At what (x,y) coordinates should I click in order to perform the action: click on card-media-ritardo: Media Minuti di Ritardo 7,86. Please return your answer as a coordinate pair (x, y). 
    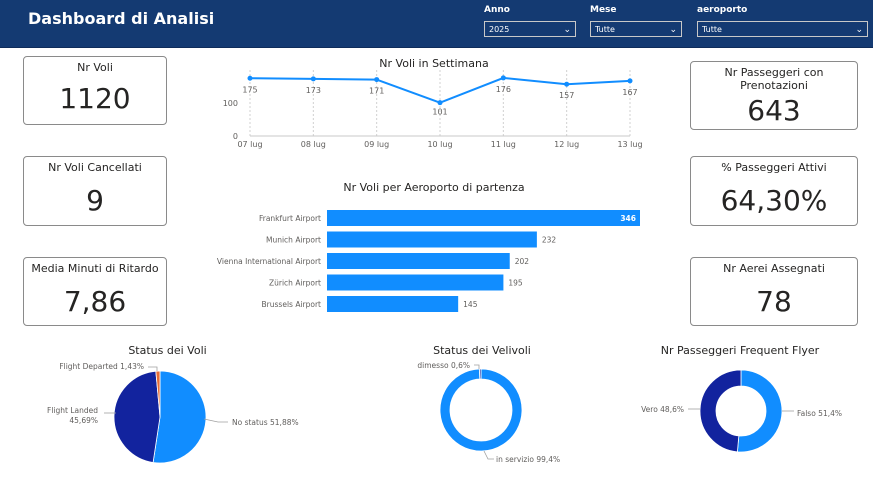
    Looking at the image, I should click on (95, 291).